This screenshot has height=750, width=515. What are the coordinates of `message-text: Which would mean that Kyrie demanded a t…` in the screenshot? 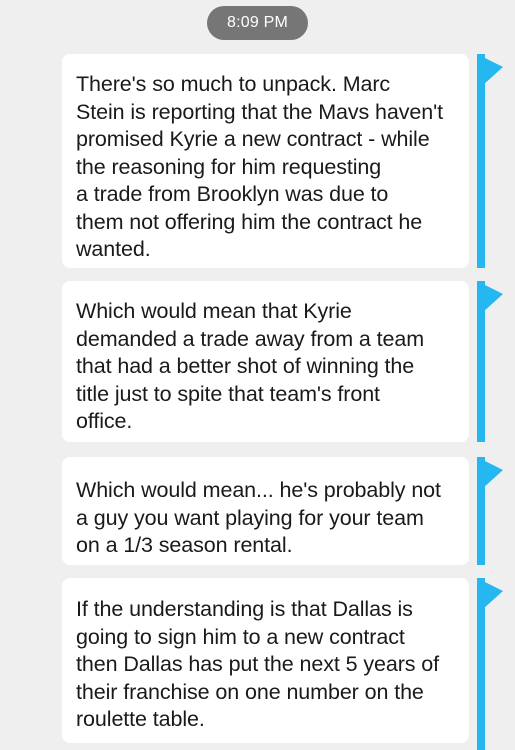 It's located at (250, 366).